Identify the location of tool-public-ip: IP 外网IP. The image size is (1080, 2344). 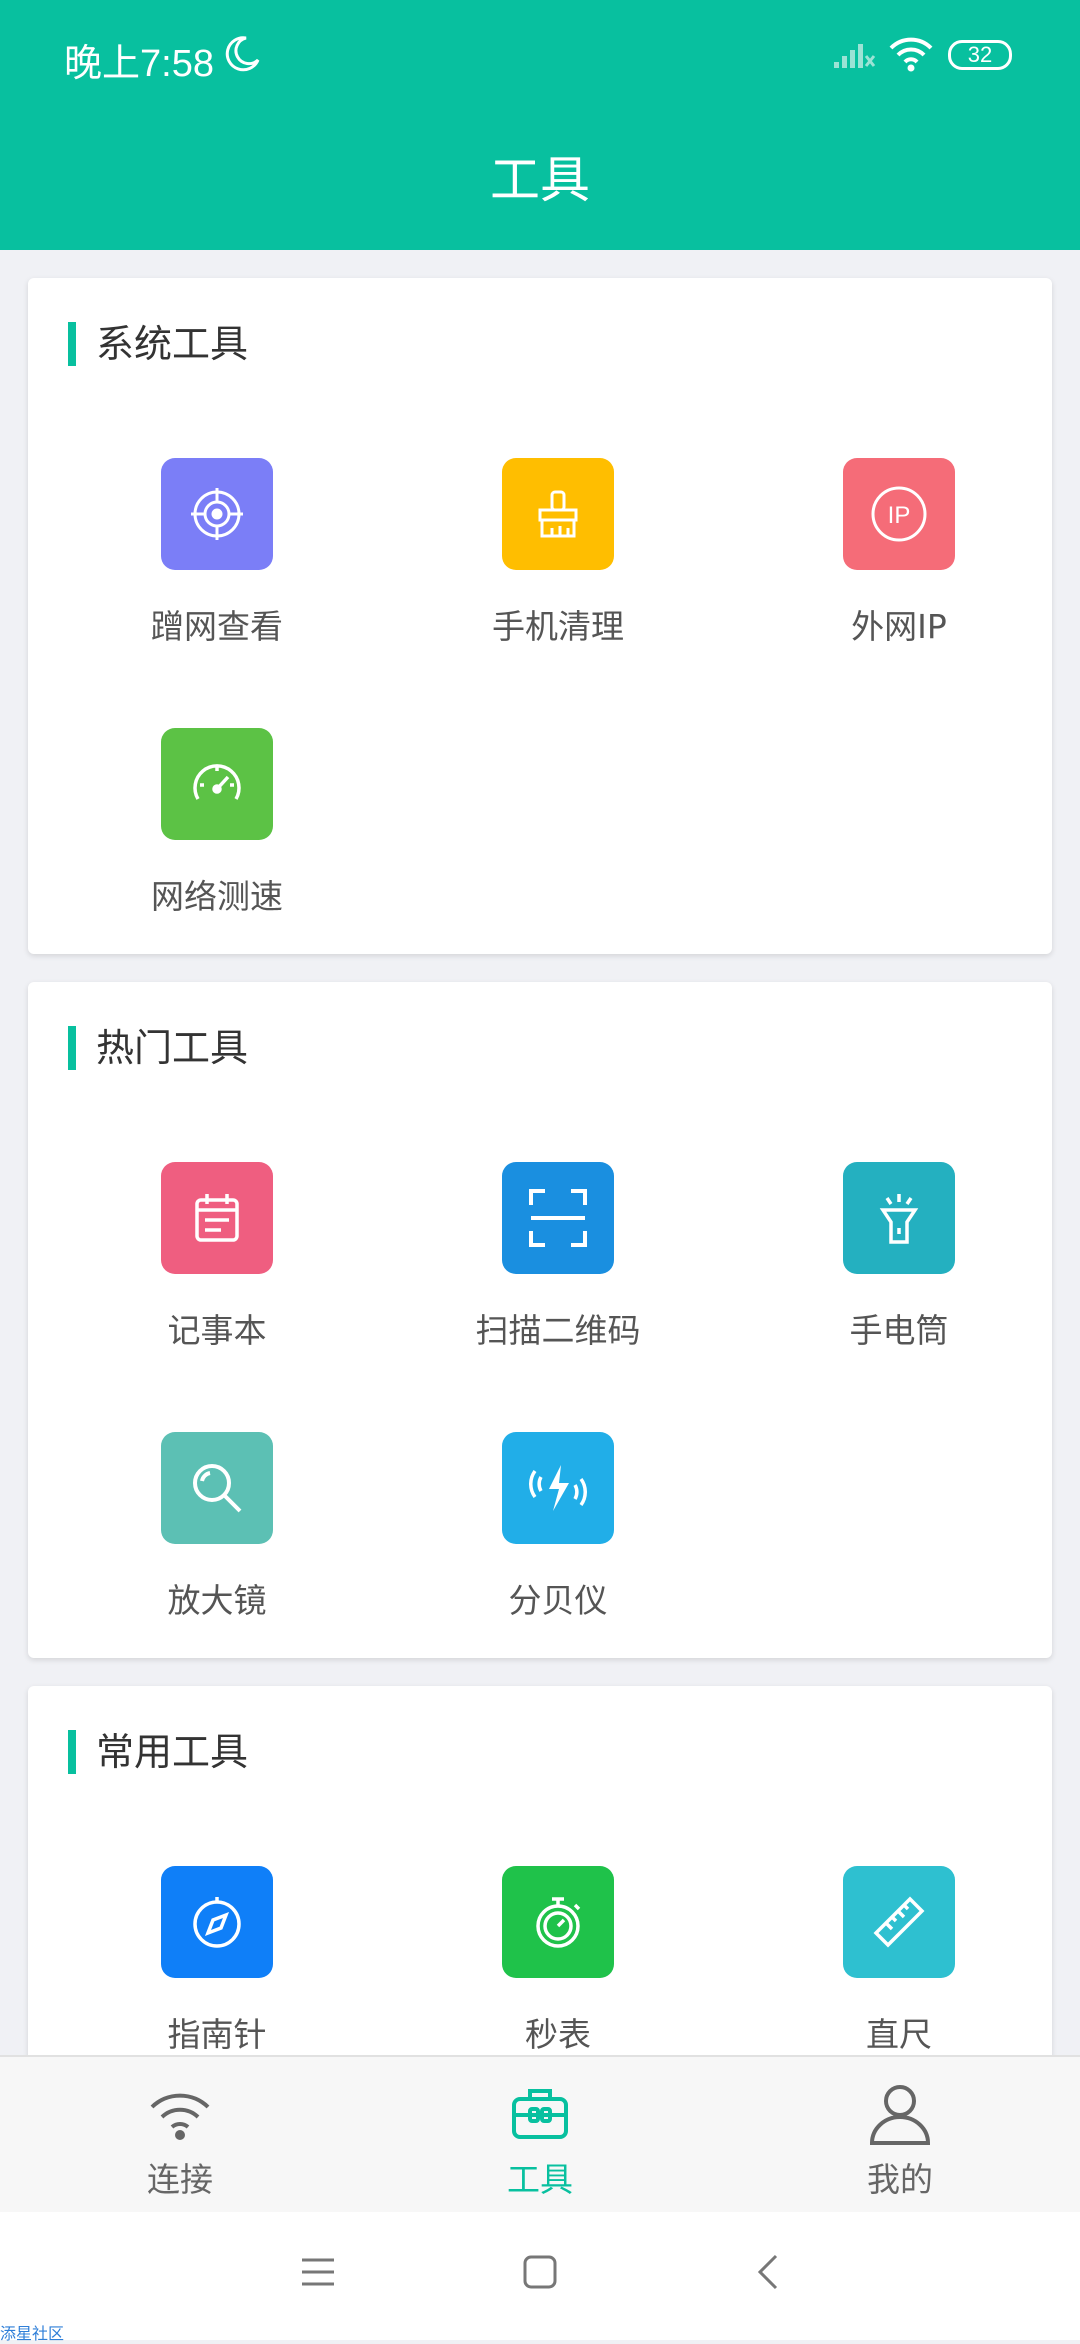
(899, 553).